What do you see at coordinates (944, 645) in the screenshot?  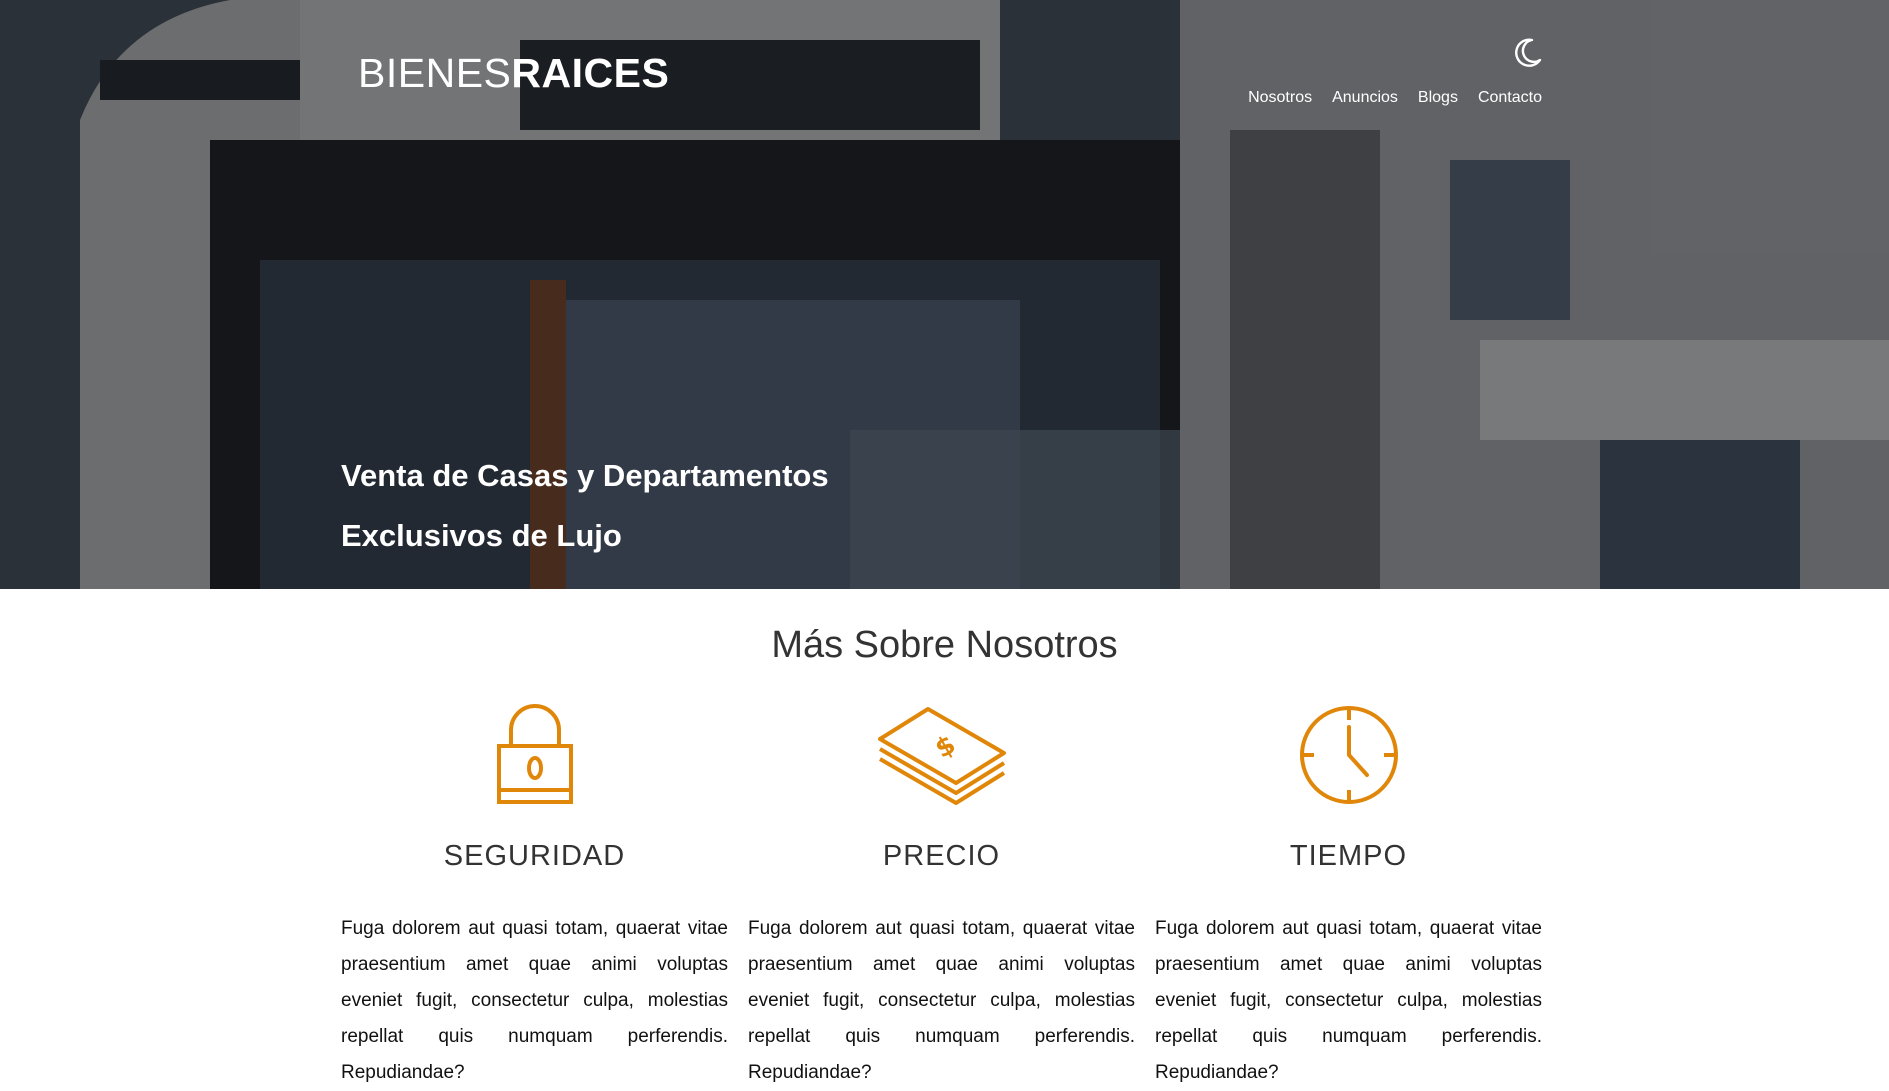 I see `about-section-title: Más Sobre Nosotros` at bounding box center [944, 645].